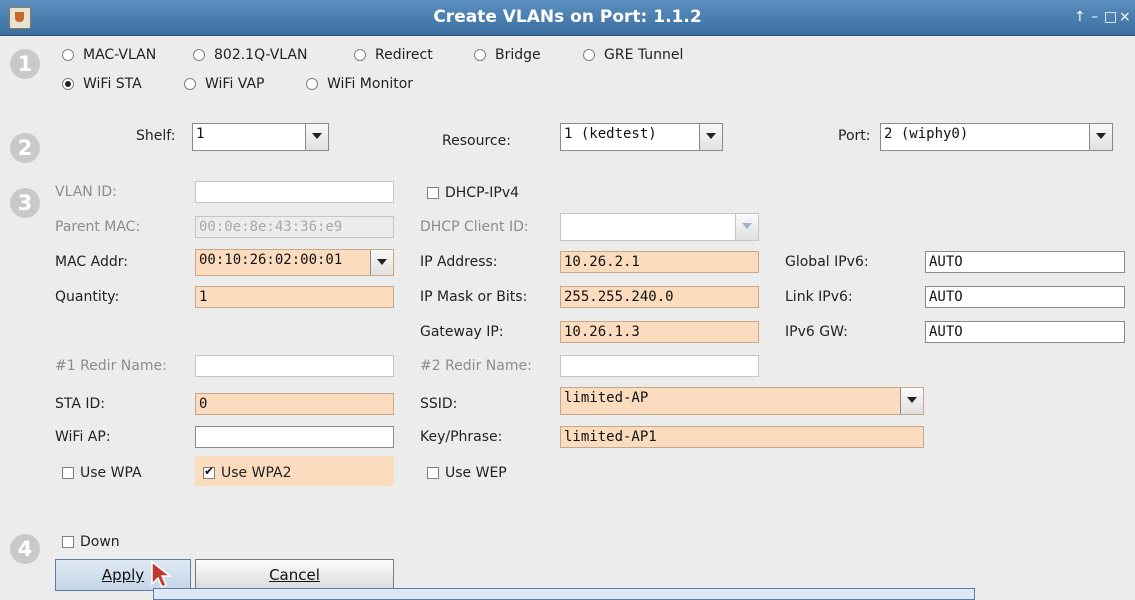  What do you see at coordinates (294, 366) in the screenshot?
I see `redir1-field` at bounding box center [294, 366].